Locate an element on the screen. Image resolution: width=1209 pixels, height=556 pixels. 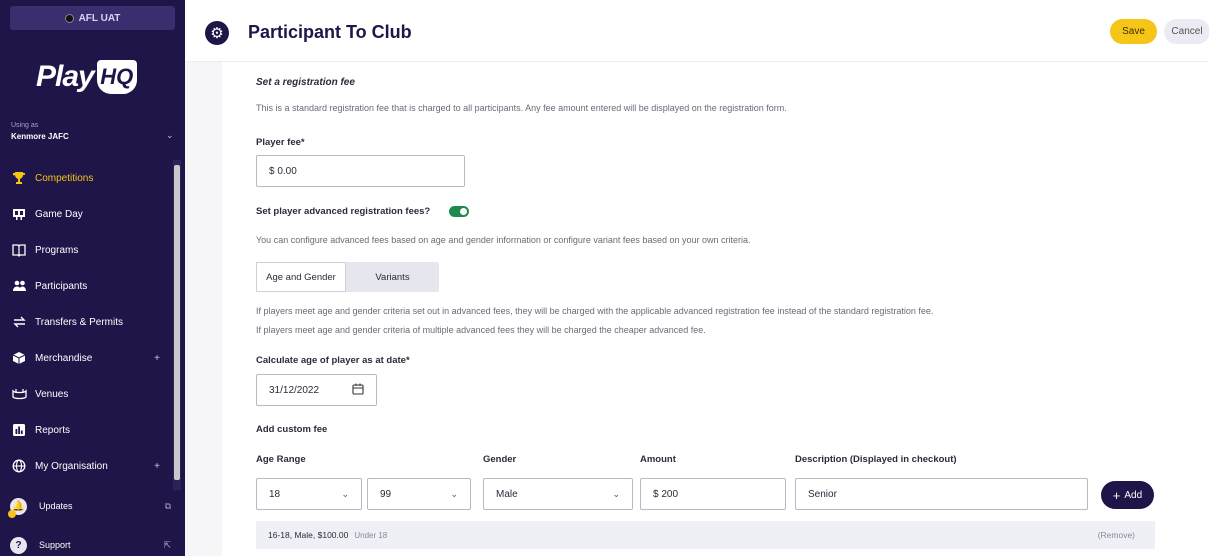
sidebar-item-label: Participants is located at coordinates (61, 286).